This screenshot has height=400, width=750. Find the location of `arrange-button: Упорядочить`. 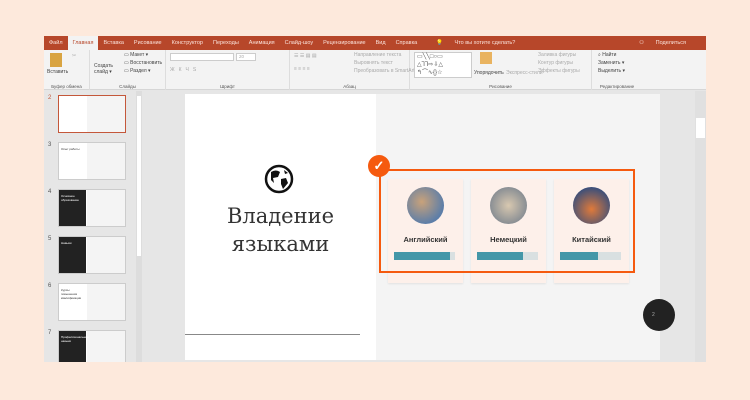

arrange-button: Упорядочить is located at coordinates (489, 73).